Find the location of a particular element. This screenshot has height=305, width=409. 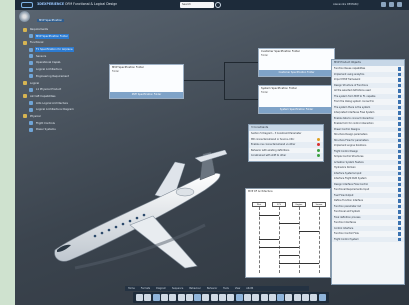

tree-node: Aircraft Capabilities is located at coordinates (71, 97).